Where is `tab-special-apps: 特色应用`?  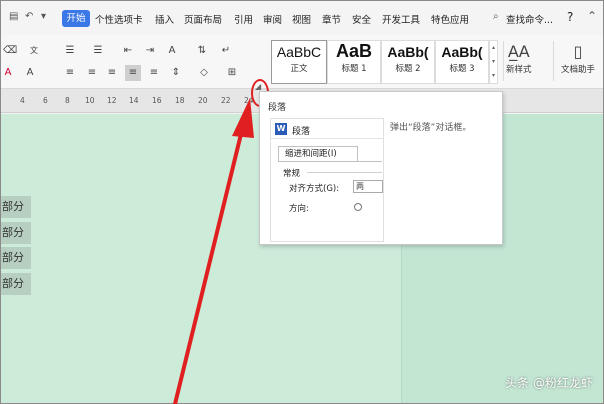
tab-special-apps: 特色应用 is located at coordinates (450, 19).